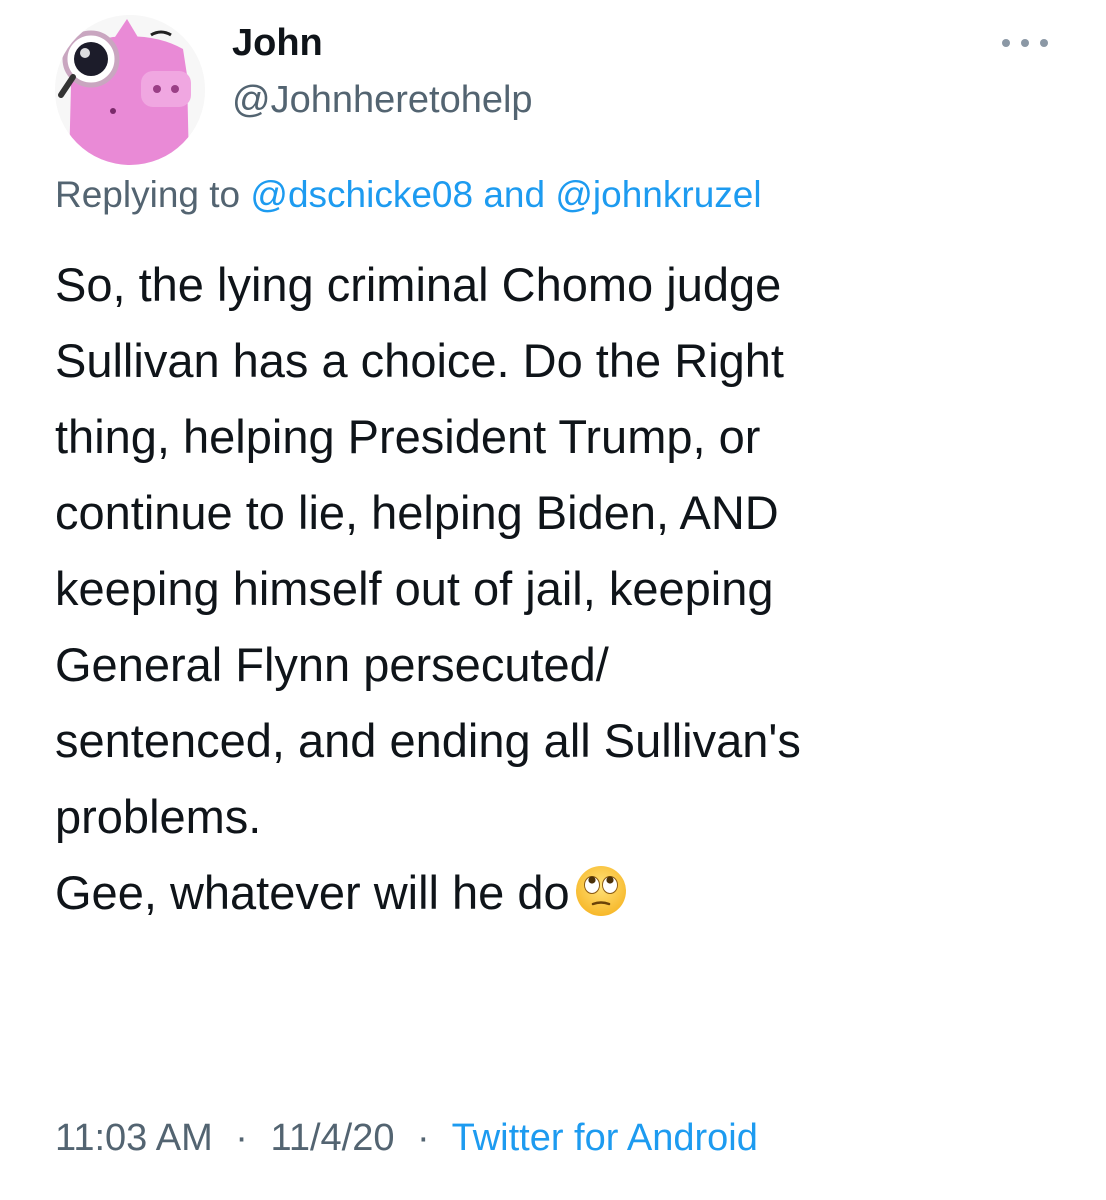 The height and width of the screenshot is (1200, 1106). Describe the element at coordinates (418, 284) in the screenshot. I see `tweet-line: So, the lying criminal Chomo judge` at that location.